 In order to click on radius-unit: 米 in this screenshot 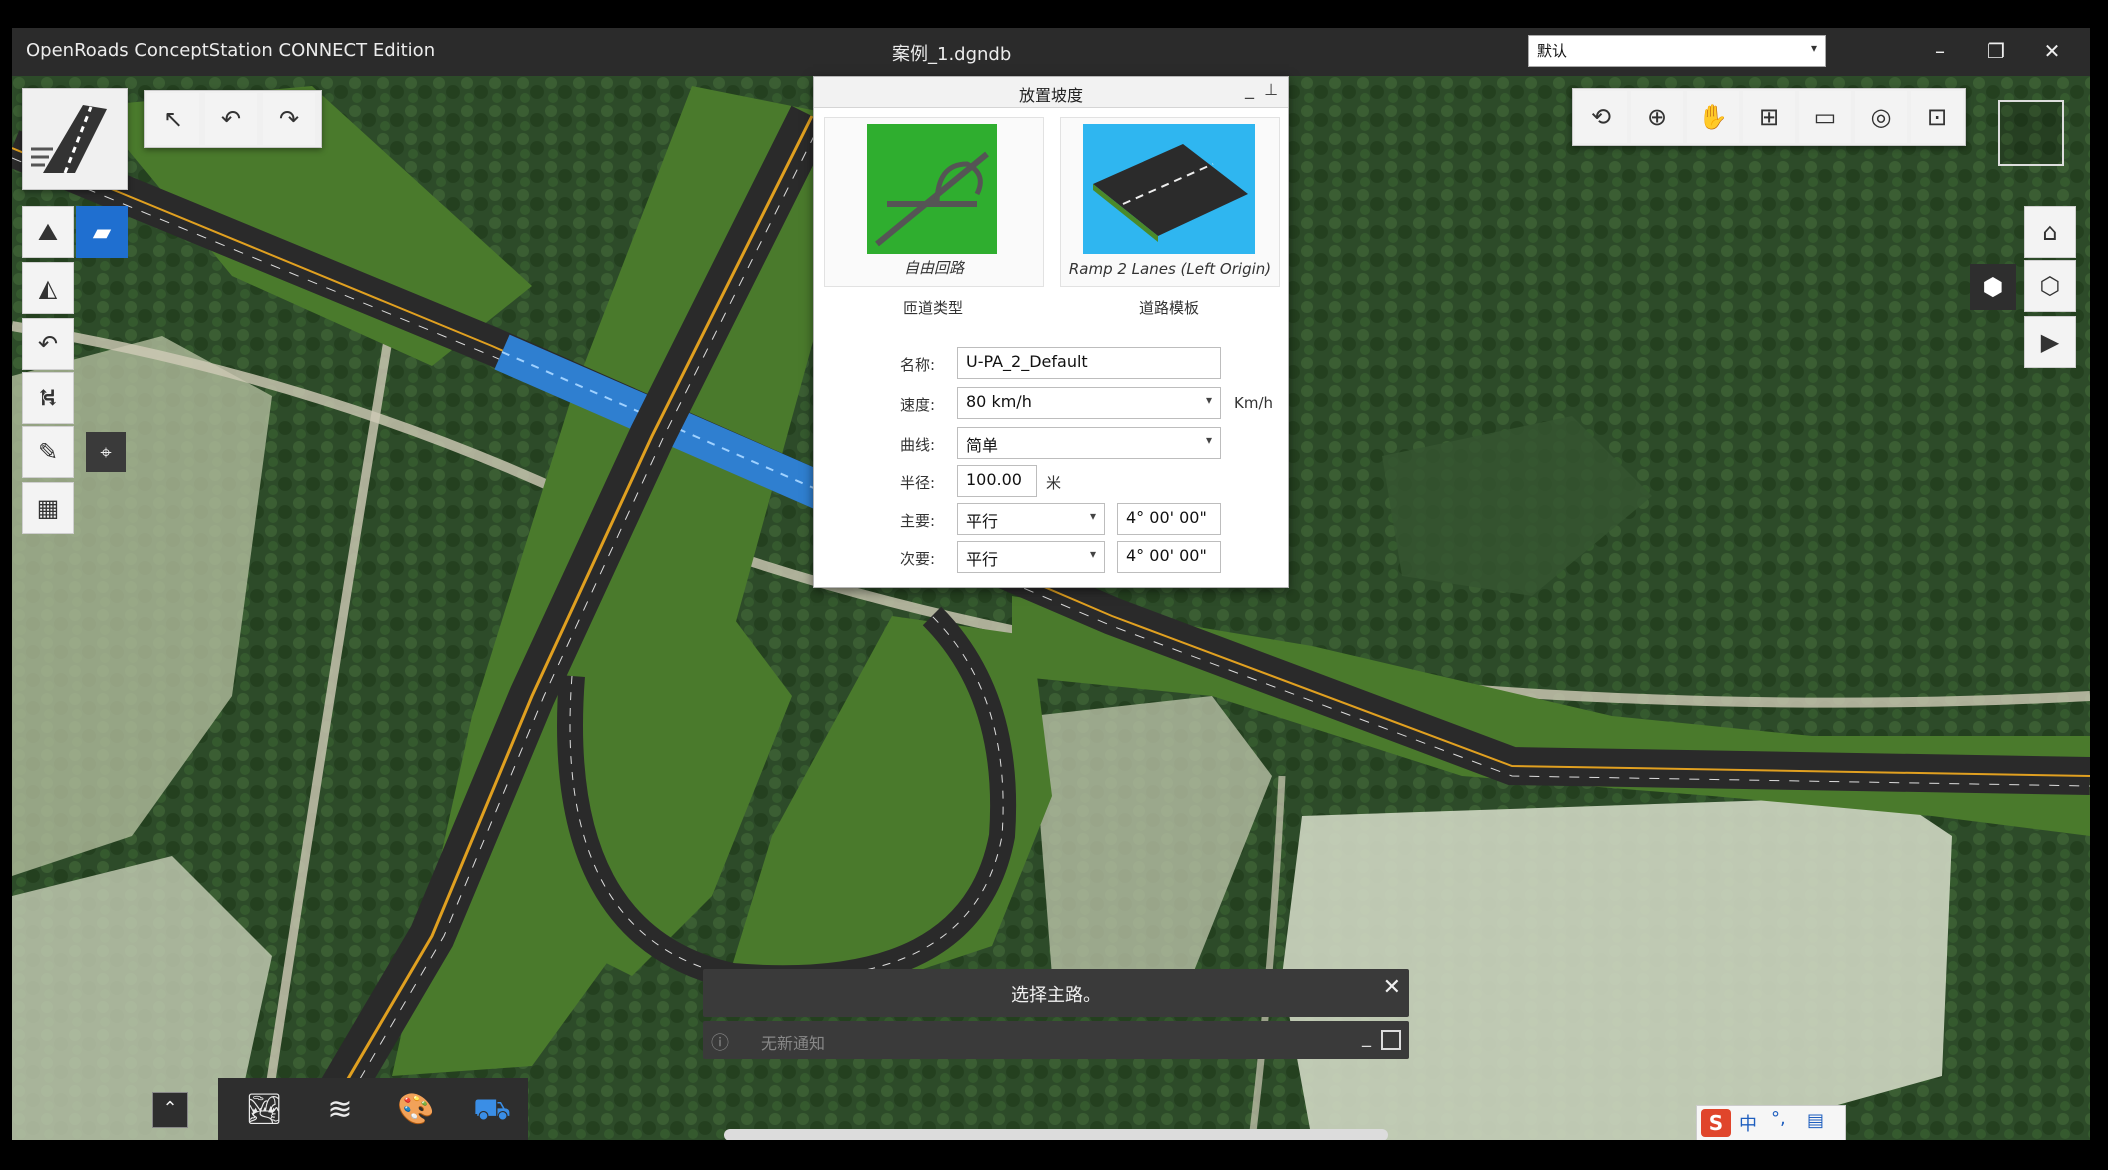, I will do `click(1054, 483)`.